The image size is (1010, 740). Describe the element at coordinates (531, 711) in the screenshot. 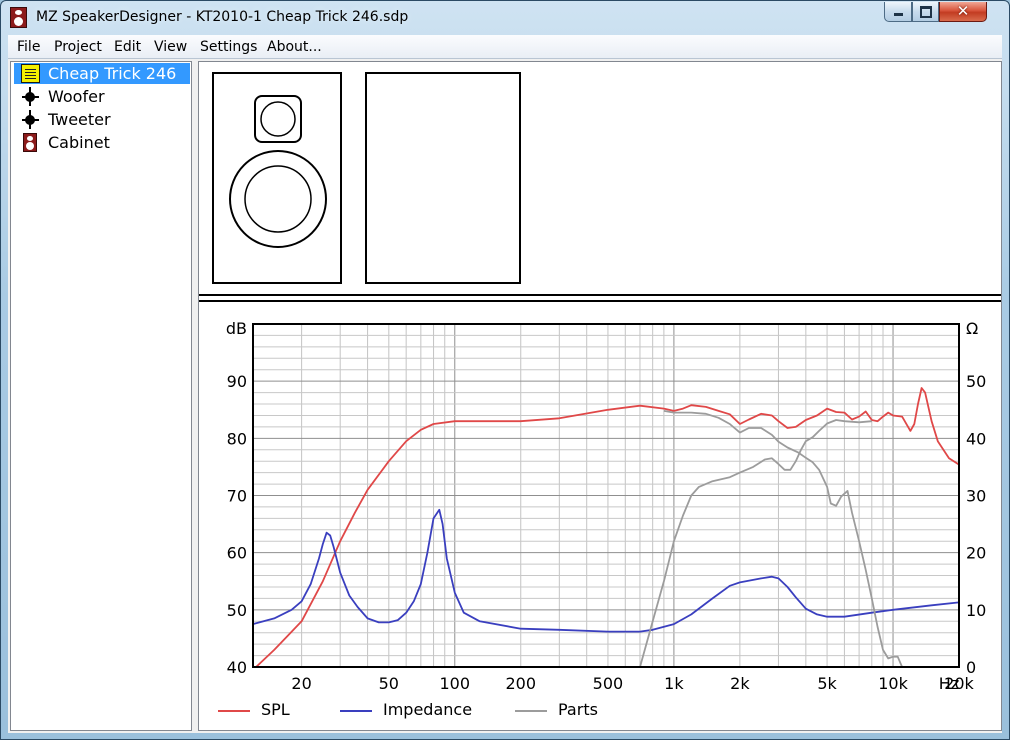

I see `legend-swatch-parts` at that location.